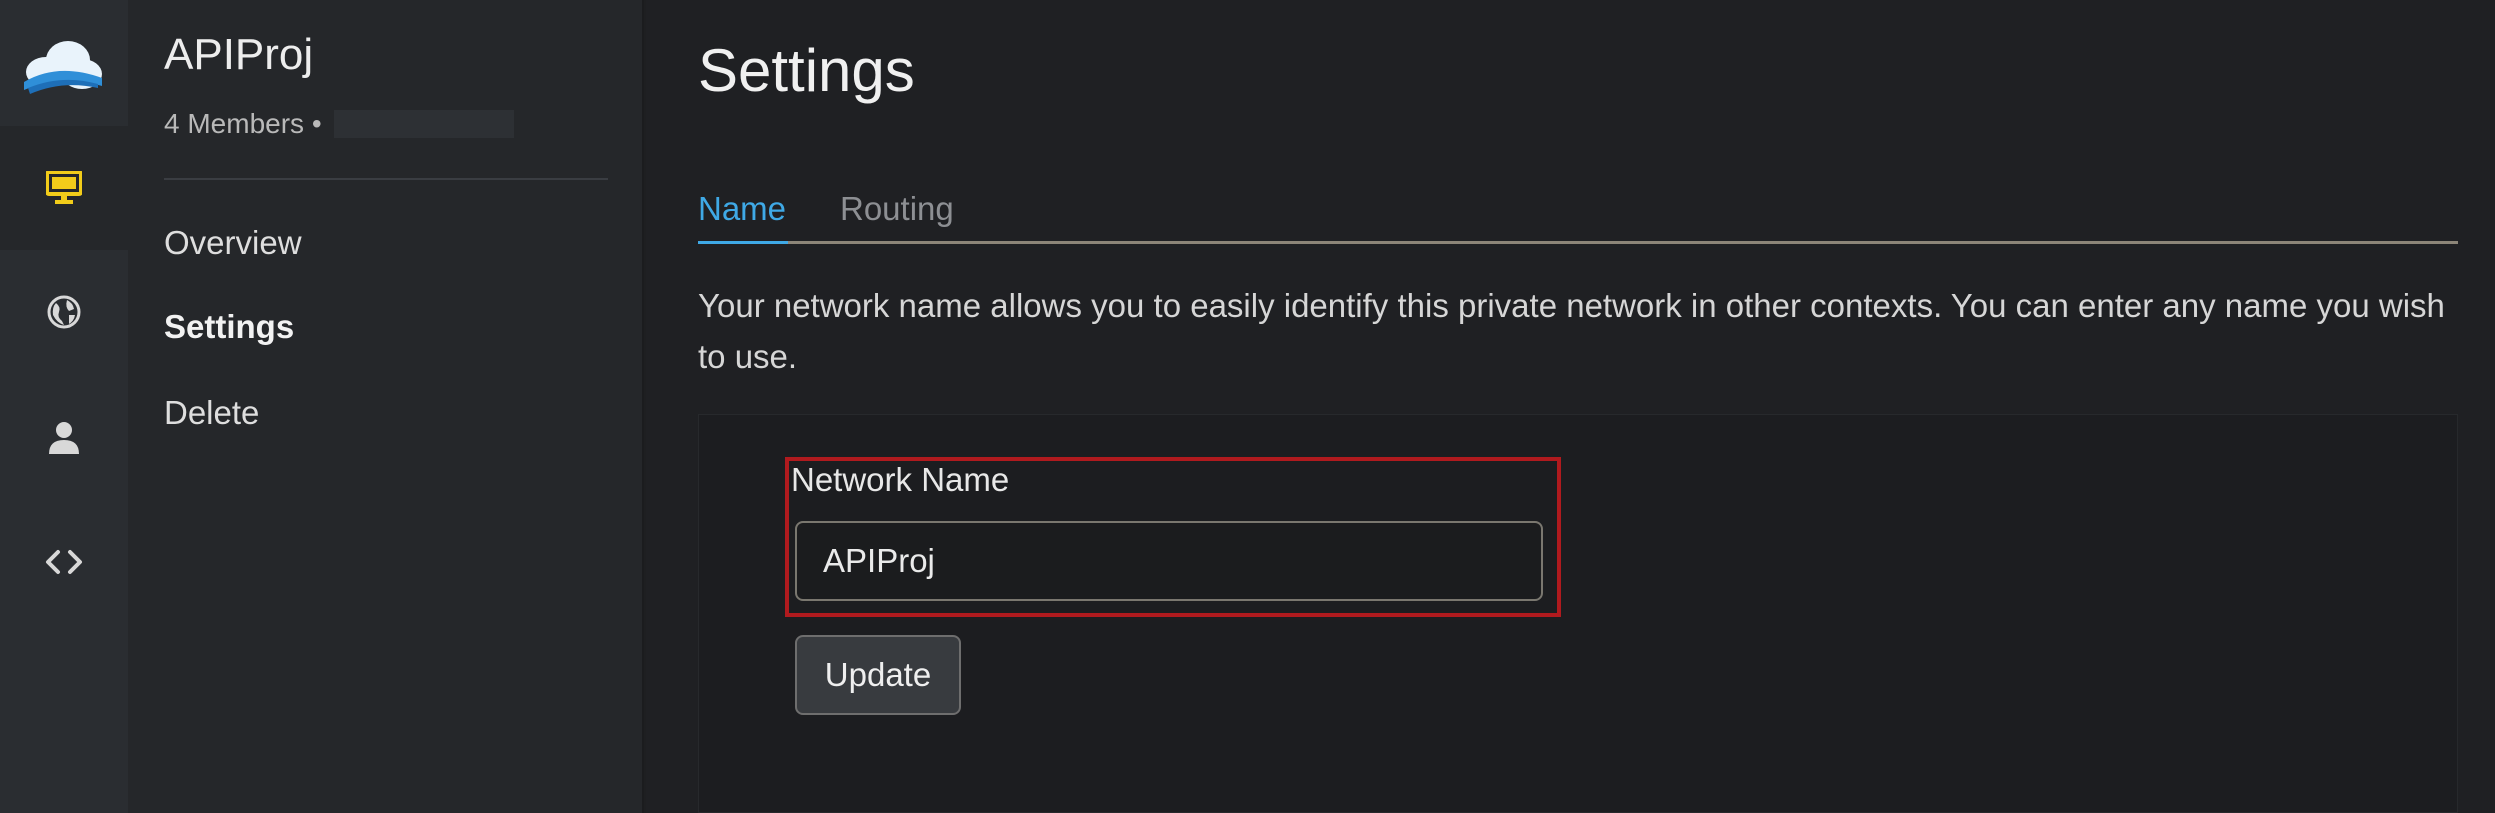 The height and width of the screenshot is (813, 2495). Describe the element at coordinates (423, 124) in the screenshot. I see `redacted-network-id` at that location.